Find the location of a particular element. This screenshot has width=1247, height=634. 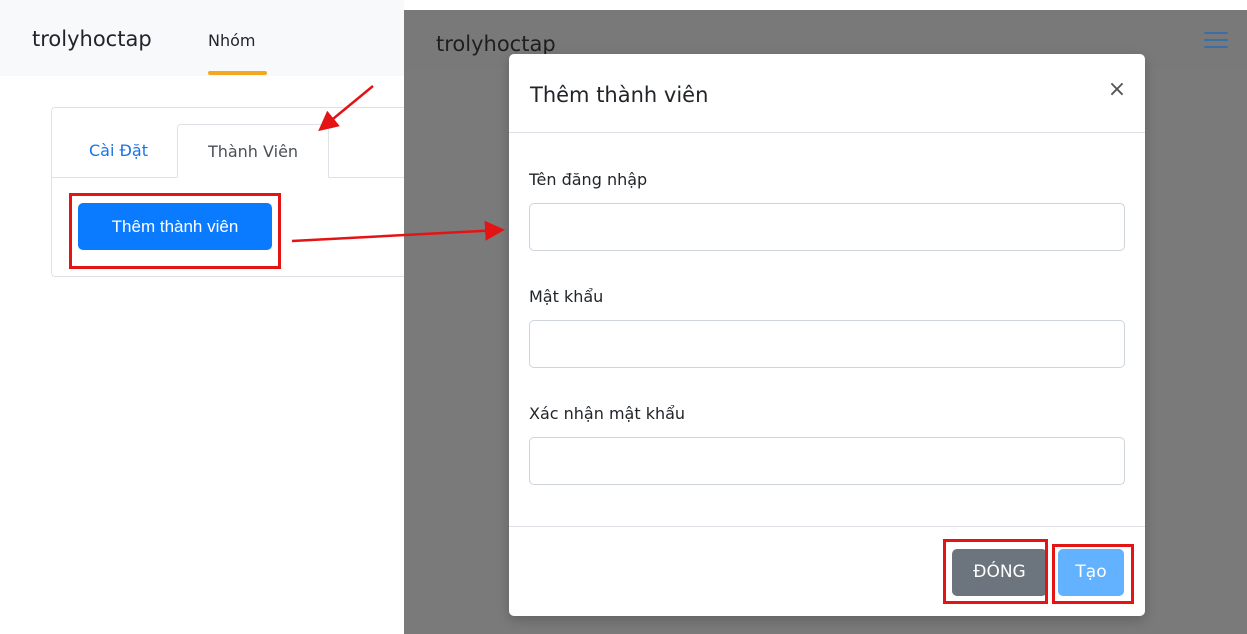

modal-title: Thêm thành viên is located at coordinates (619, 95).